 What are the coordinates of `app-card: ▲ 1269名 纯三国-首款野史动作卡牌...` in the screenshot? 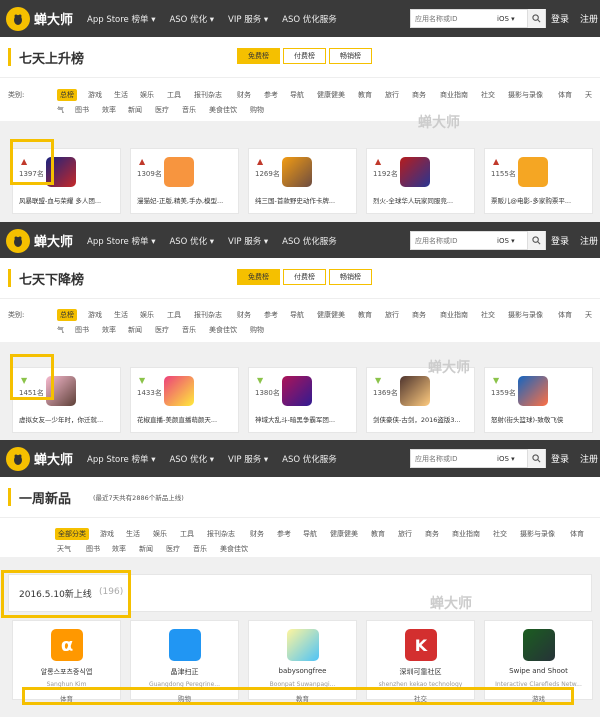 It's located at (302, 181).